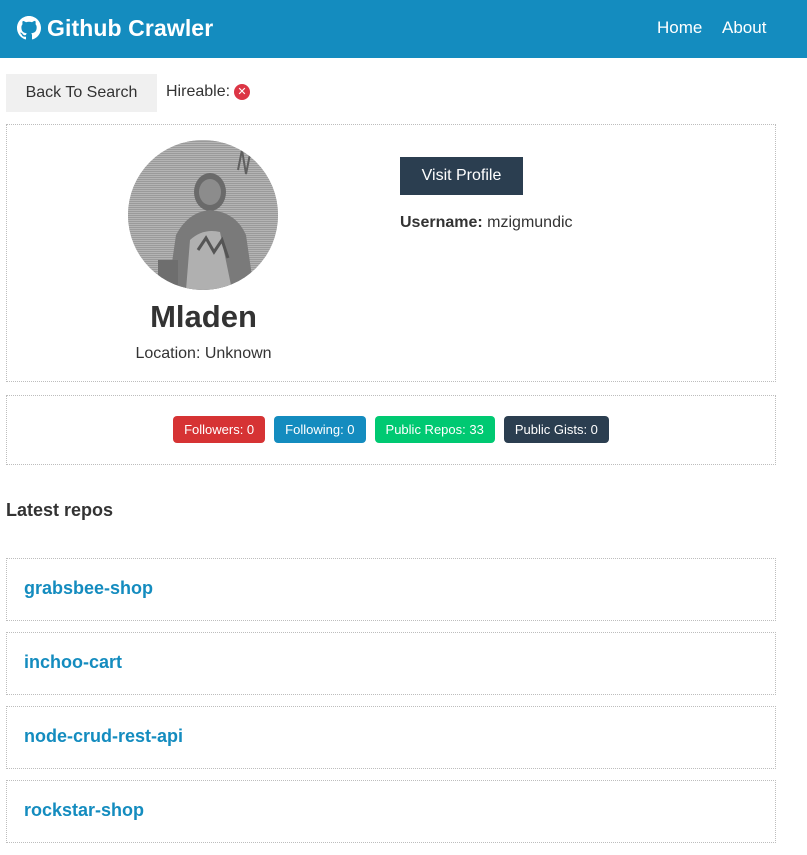 The image size is (807, 855). Describe the element at coordinates (391, 811) in the screenshot. I see `repo-item: rockstar-shop` at that location.